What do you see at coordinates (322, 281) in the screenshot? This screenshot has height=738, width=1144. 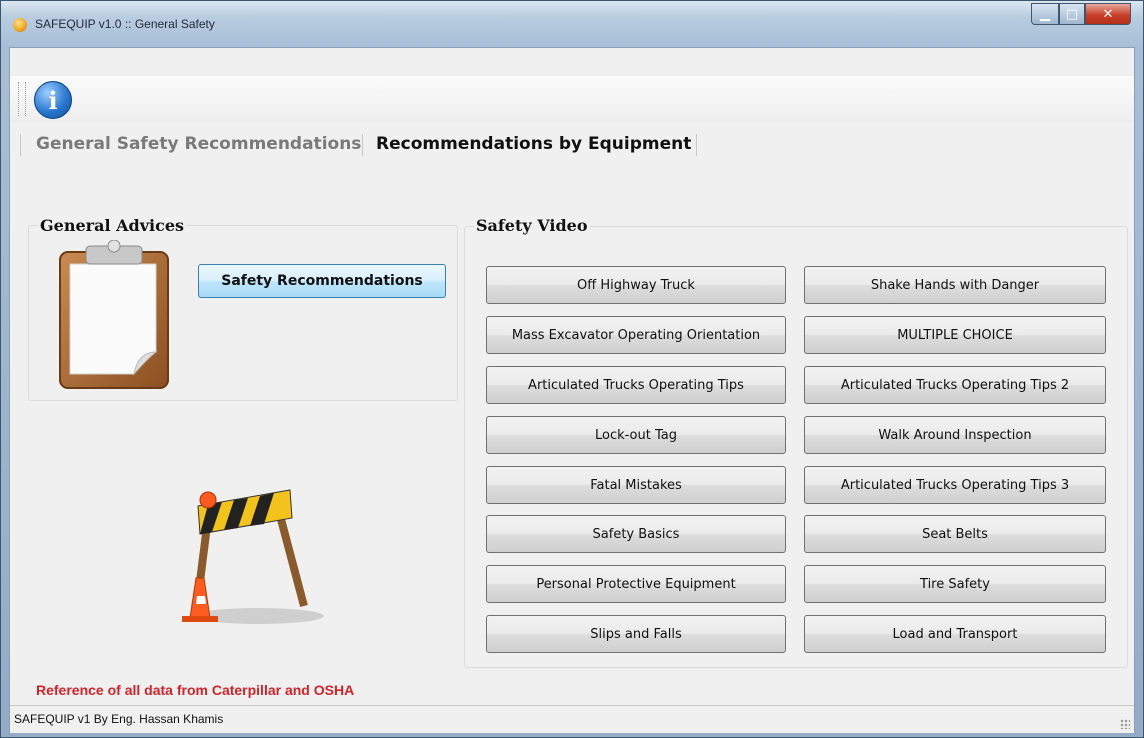 I see `safety-recommendations-button: Safety Recommendations` at bounding box center [322, 281].